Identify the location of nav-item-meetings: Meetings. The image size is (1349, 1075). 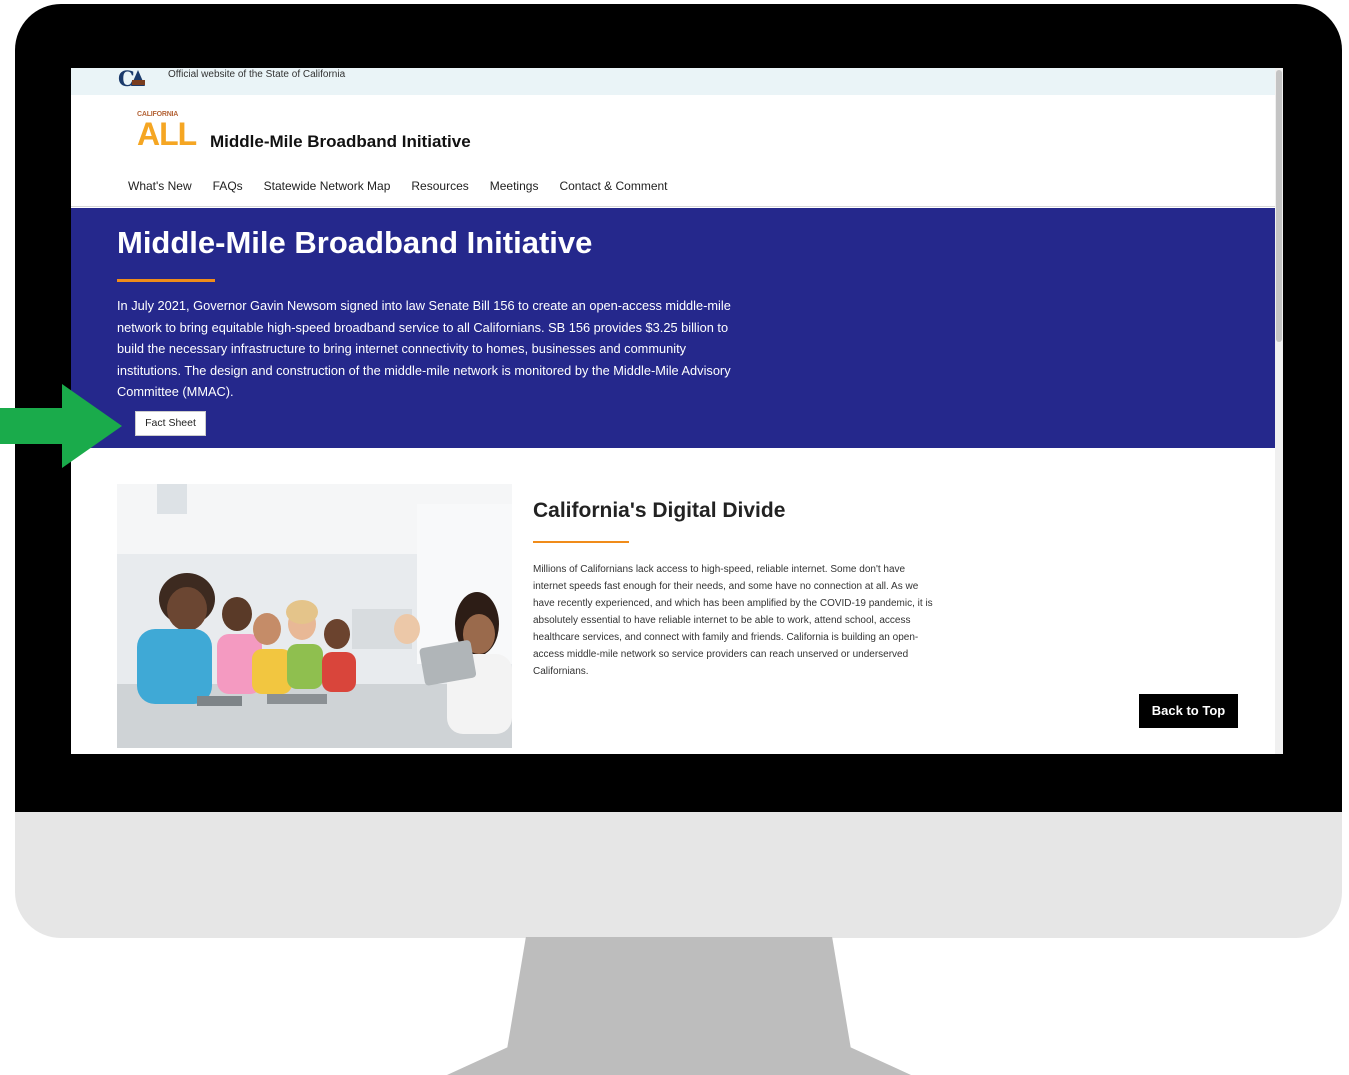
(514, 186).